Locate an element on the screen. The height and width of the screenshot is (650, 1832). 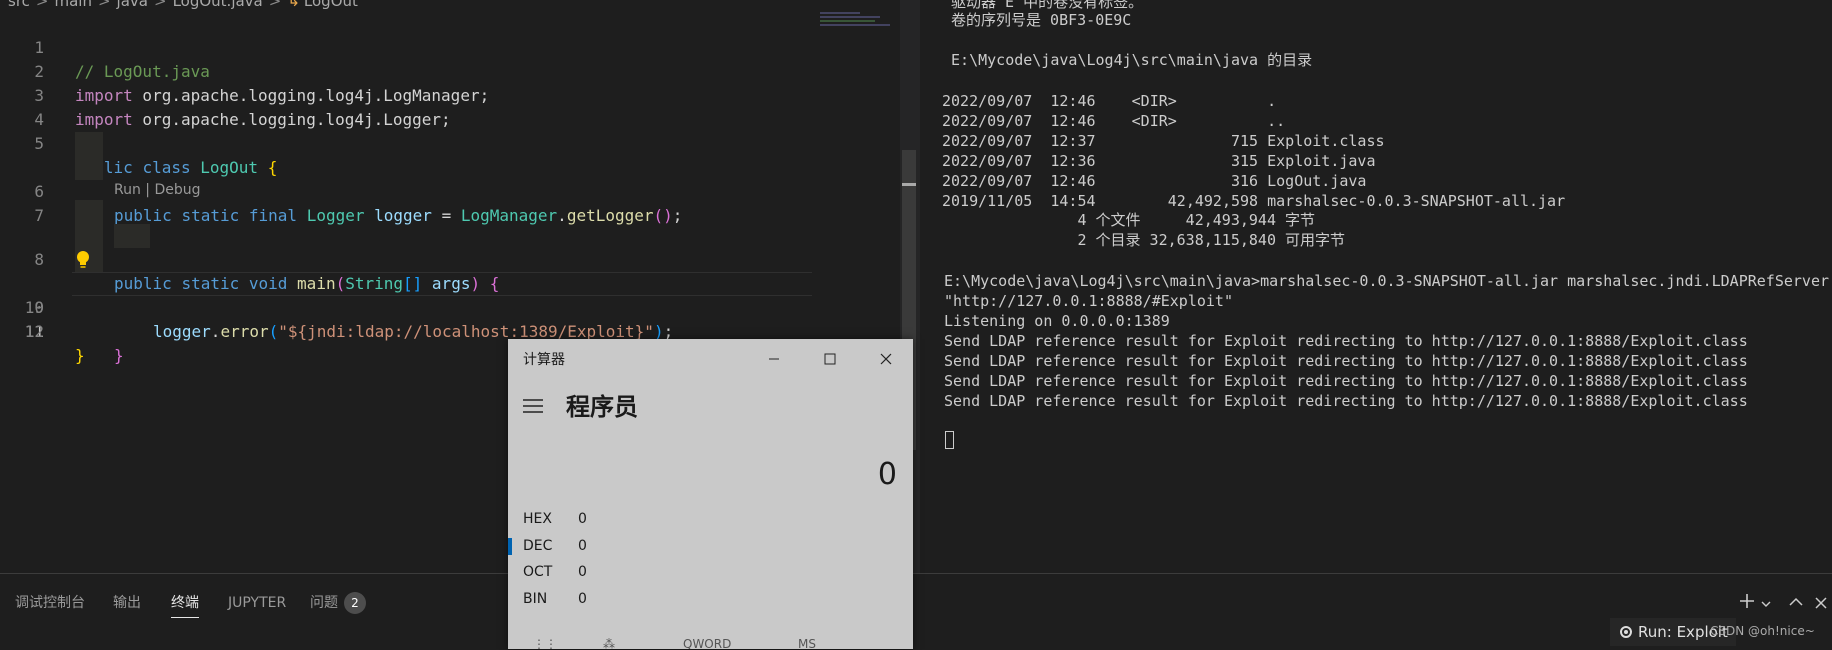
minimap is located at coordinates (860, 27).